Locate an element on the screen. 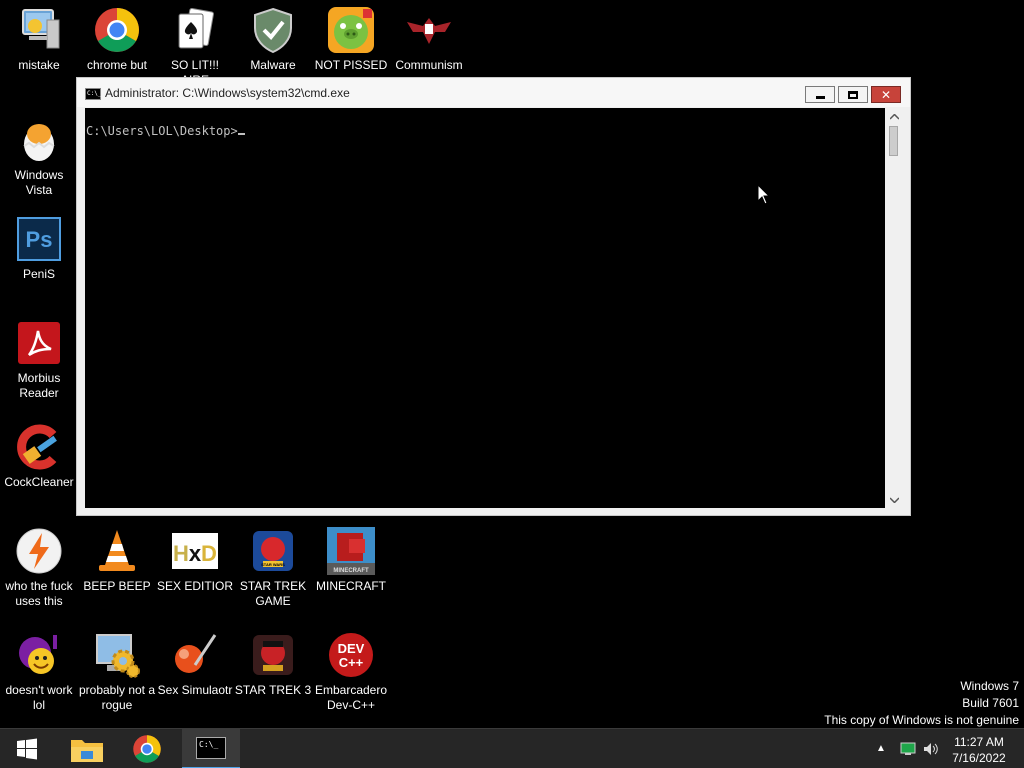  desktop-icon-so-lit-aire: SO LIT!!! AIRE is located at coordinates (195, 47).